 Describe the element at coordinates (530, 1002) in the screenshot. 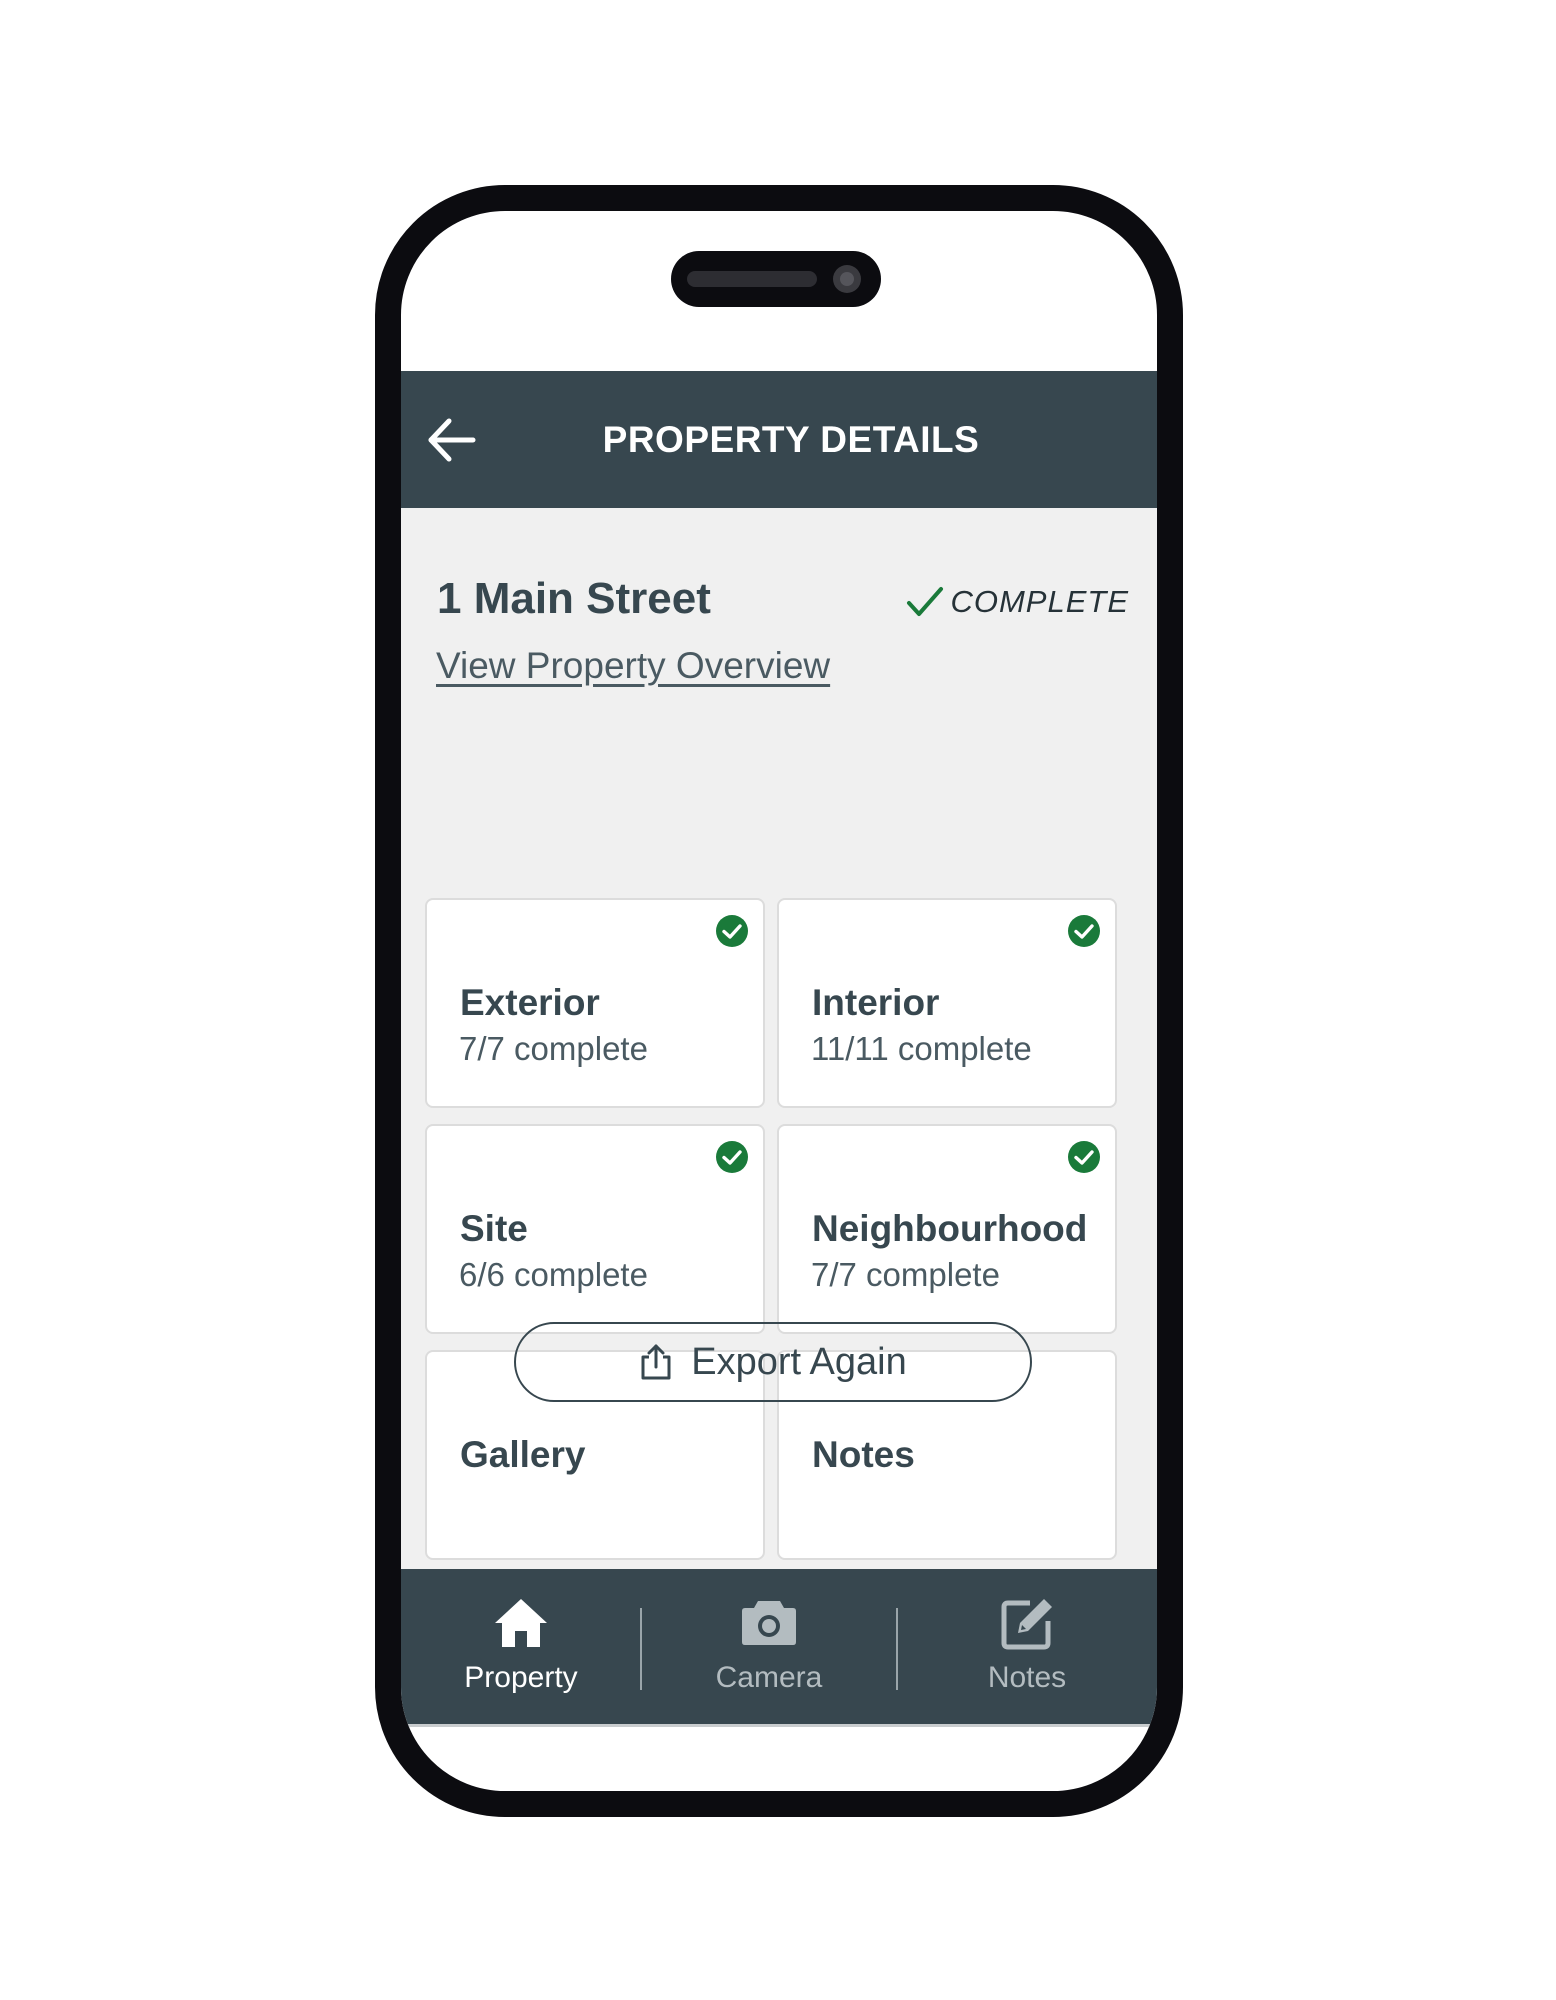

I see `tile-title: Exterior` at that location.